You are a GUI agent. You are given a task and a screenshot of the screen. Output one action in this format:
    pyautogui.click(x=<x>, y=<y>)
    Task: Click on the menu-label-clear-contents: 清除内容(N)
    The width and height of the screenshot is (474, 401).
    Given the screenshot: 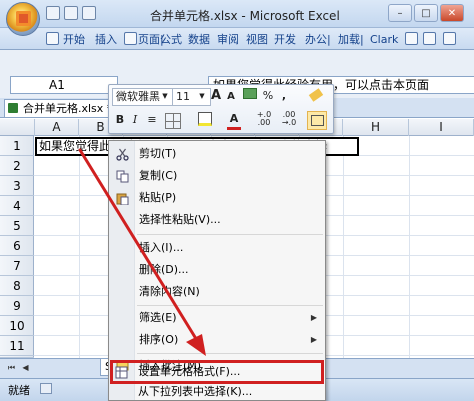 What is the action you would take?
    pyautogui.click(x=169, y=291)
    